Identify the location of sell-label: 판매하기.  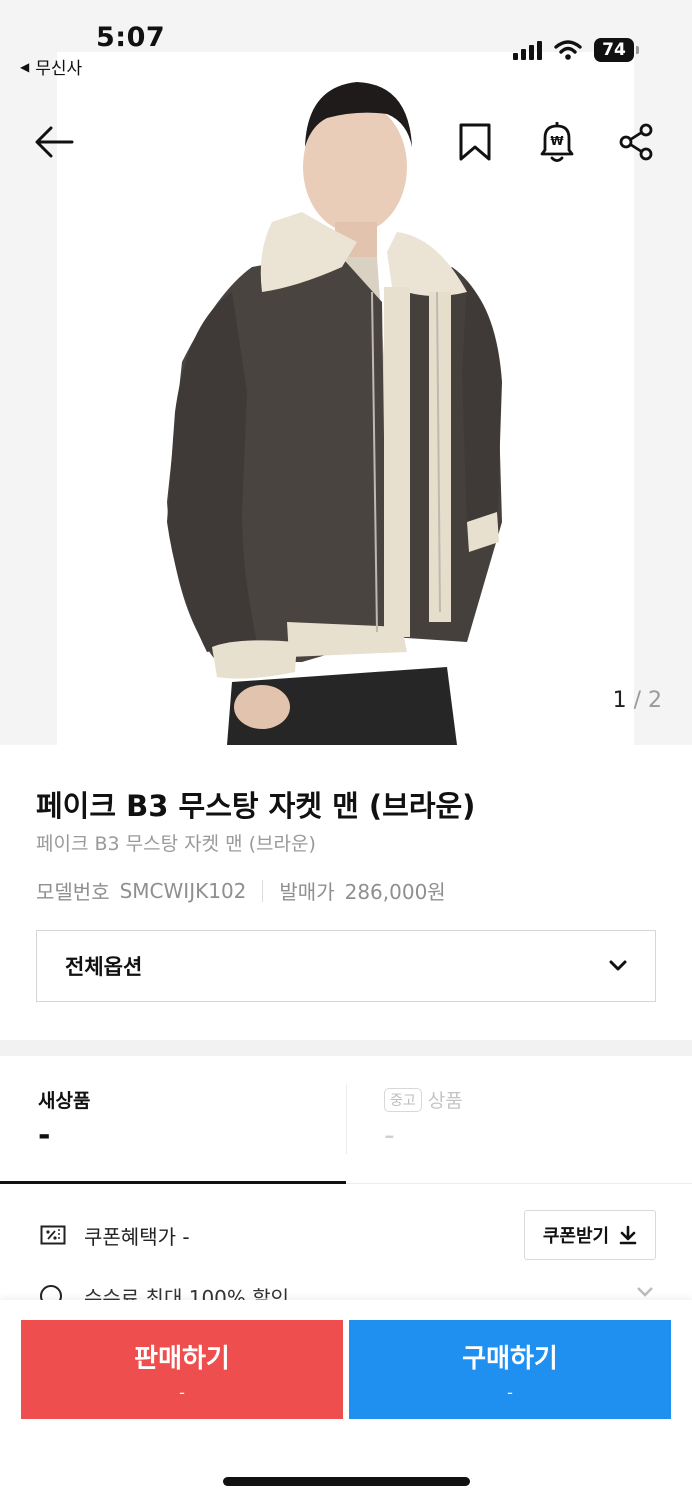
(182, 1358).